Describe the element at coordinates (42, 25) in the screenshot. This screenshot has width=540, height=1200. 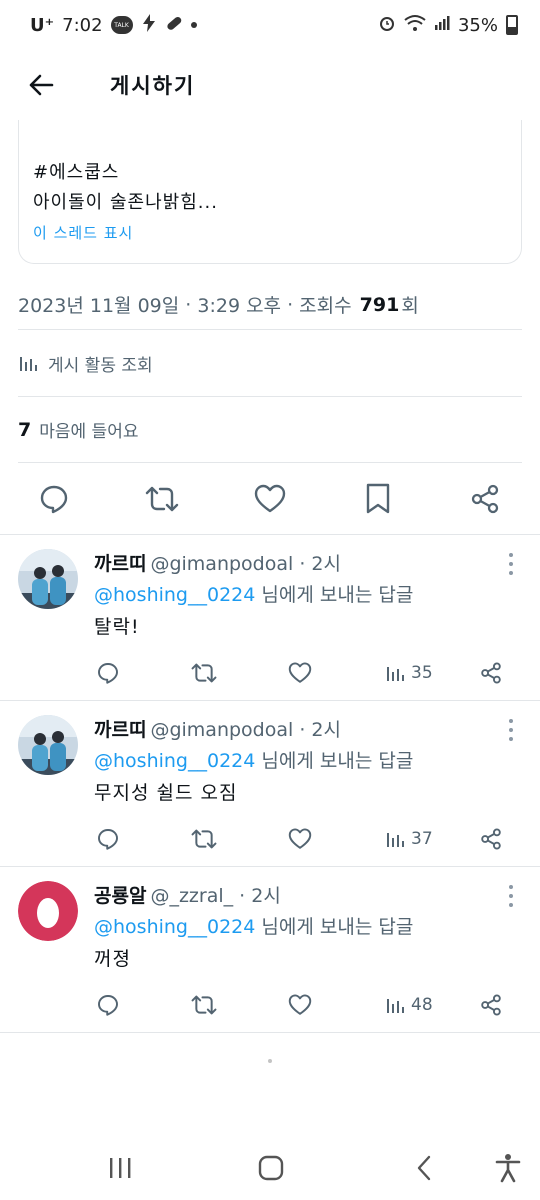
I see `carrier-label: U⁺` at that location.